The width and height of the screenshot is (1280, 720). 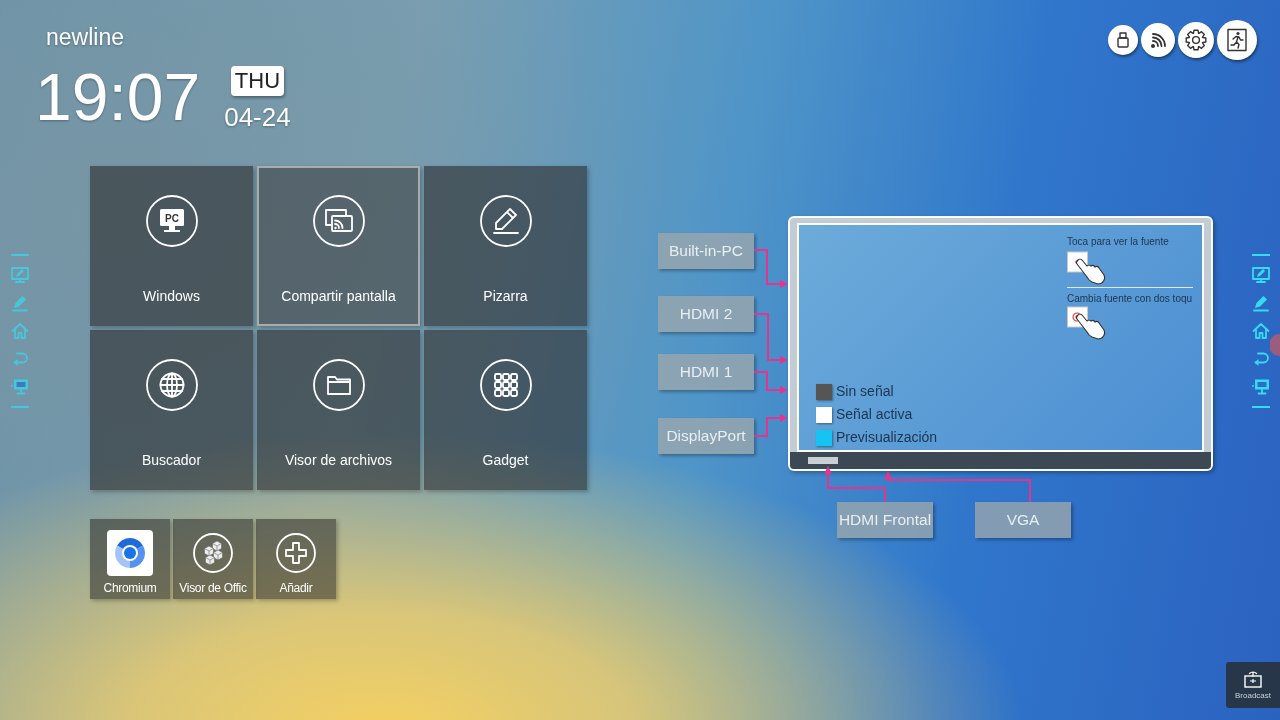 What do you see at coordinates (171, 385) in the screenshot?
I see `globe-icon` at bounding box center [171, 385].